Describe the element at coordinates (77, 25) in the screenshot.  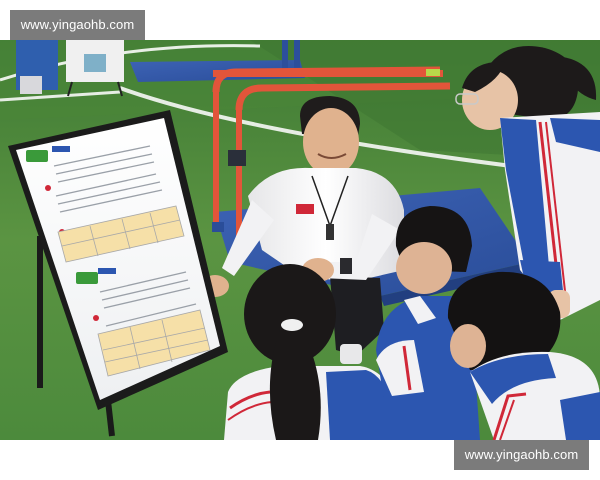
I see `watermark-top: www.yingaohb.com` at that location.